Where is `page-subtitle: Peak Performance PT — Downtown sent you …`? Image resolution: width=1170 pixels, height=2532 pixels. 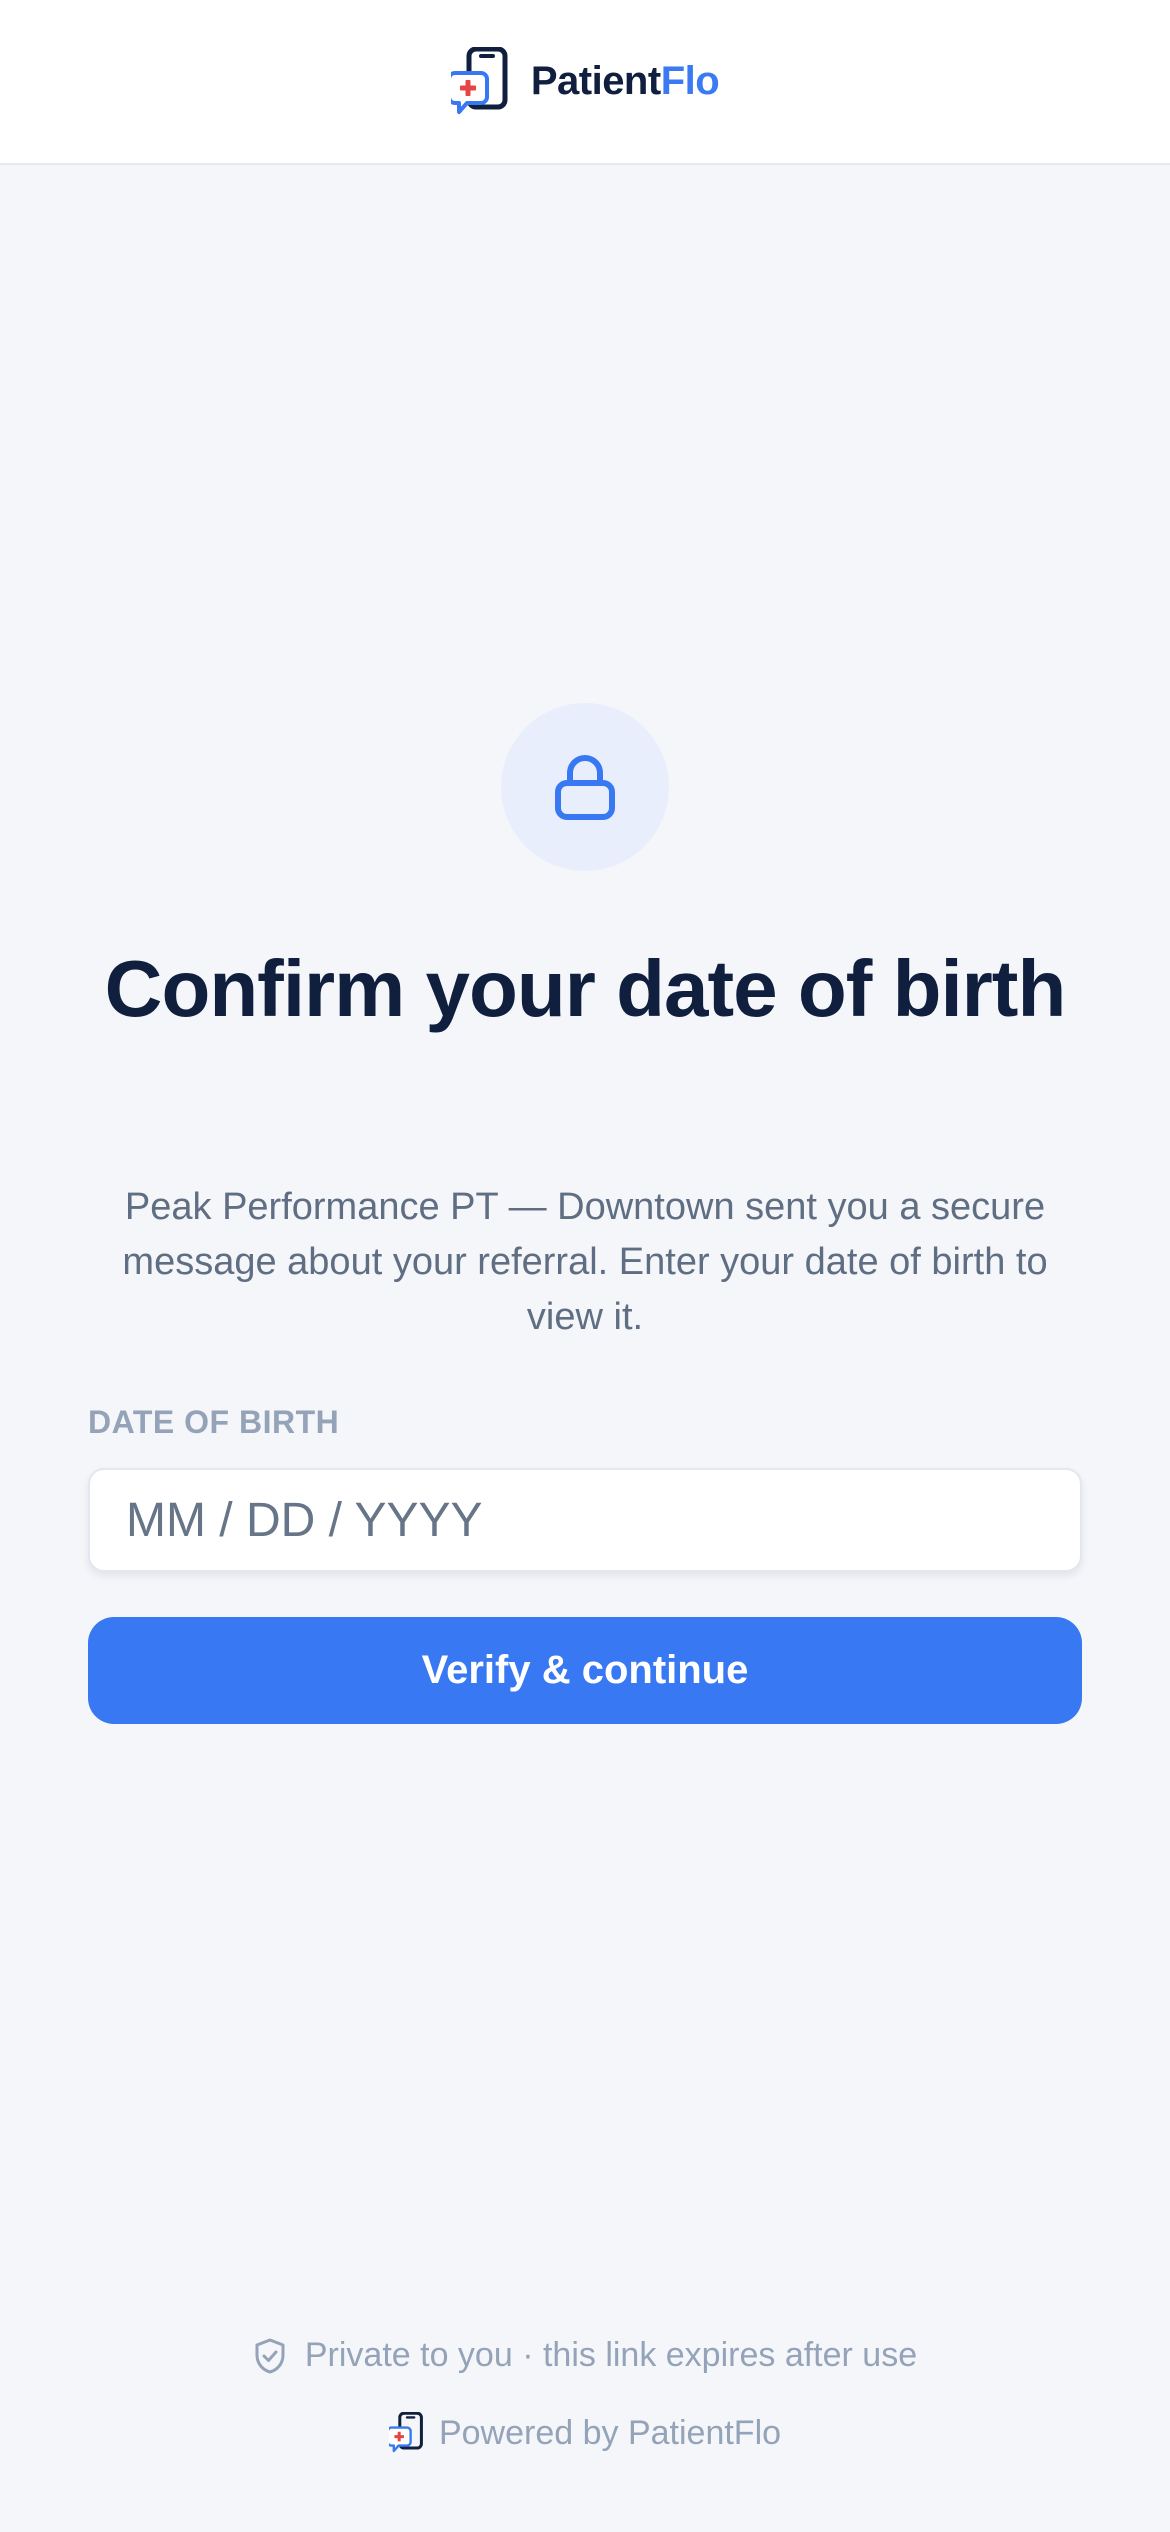
page-subtitle: Peak Performance PT — Downtown sent you … is located at coordinates (585, 1262).